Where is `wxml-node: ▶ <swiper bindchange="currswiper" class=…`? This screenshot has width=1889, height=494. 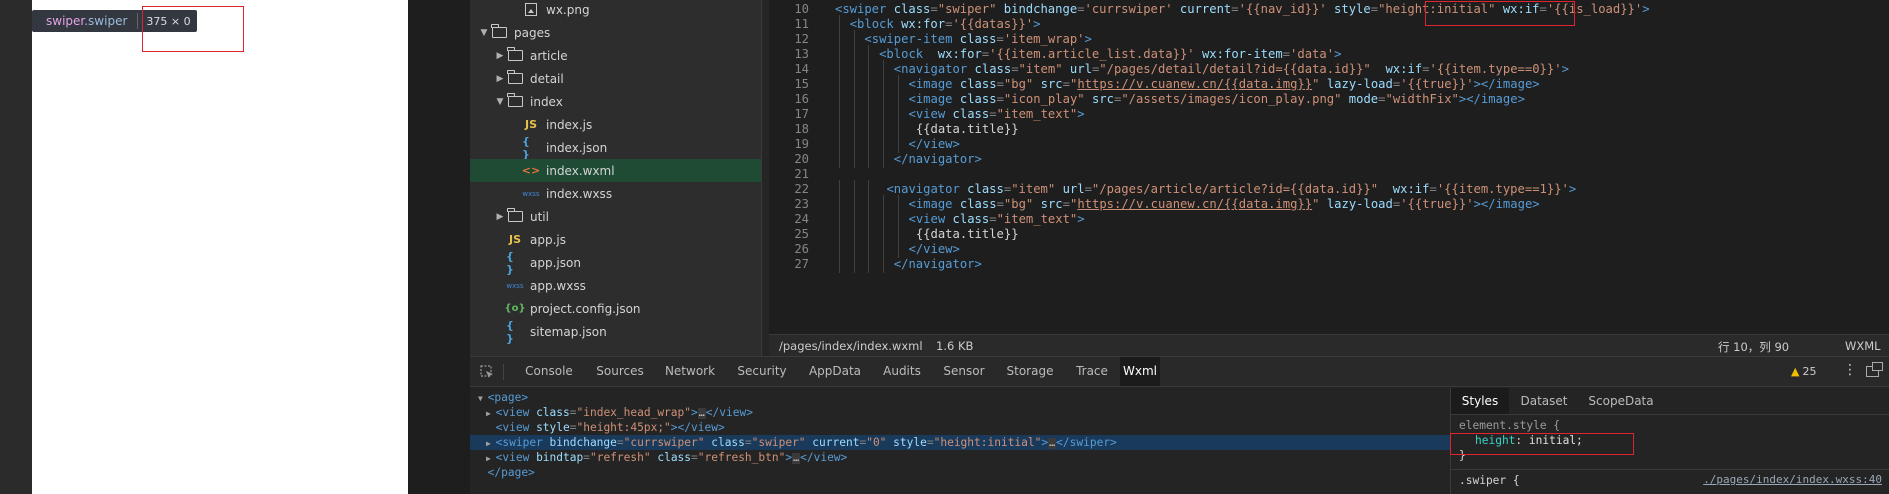 wxml-node: ▶ <swiper bindchange="currswiper" class=… is located at coordinates (960, 442).